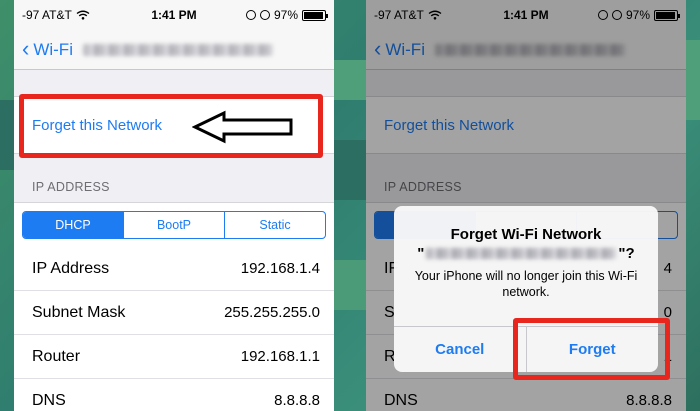 The height and width of the screenshot is (411, 700). Describe the element at coordinates (47, 15) in the screenshot. I see `carrier-label: -97 AT&T` at that location.